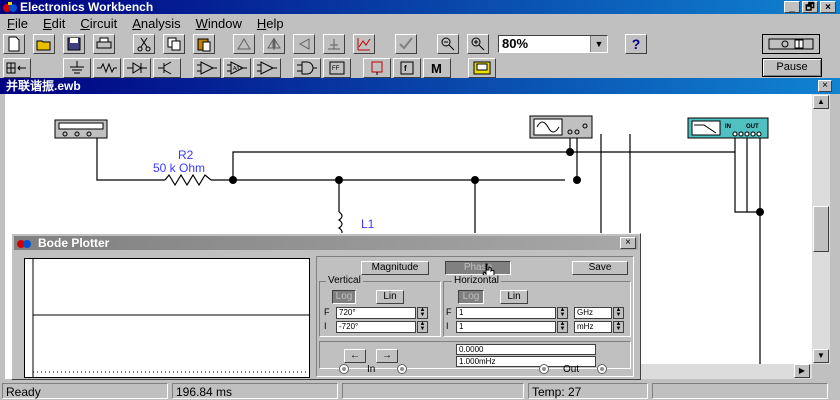 The image size is (840, 400). What do you see at coordinates (387, 356) in the screenshot?
I see `cursor-right-button: →` at bounding box center [387, 356].